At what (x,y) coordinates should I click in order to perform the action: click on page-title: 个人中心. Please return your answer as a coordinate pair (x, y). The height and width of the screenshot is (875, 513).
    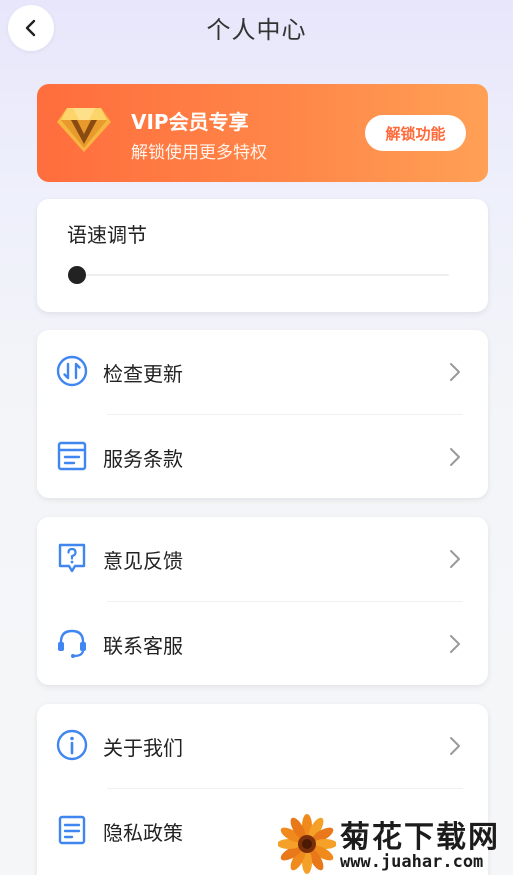
    Looking at the image, I should click on (256, 30).